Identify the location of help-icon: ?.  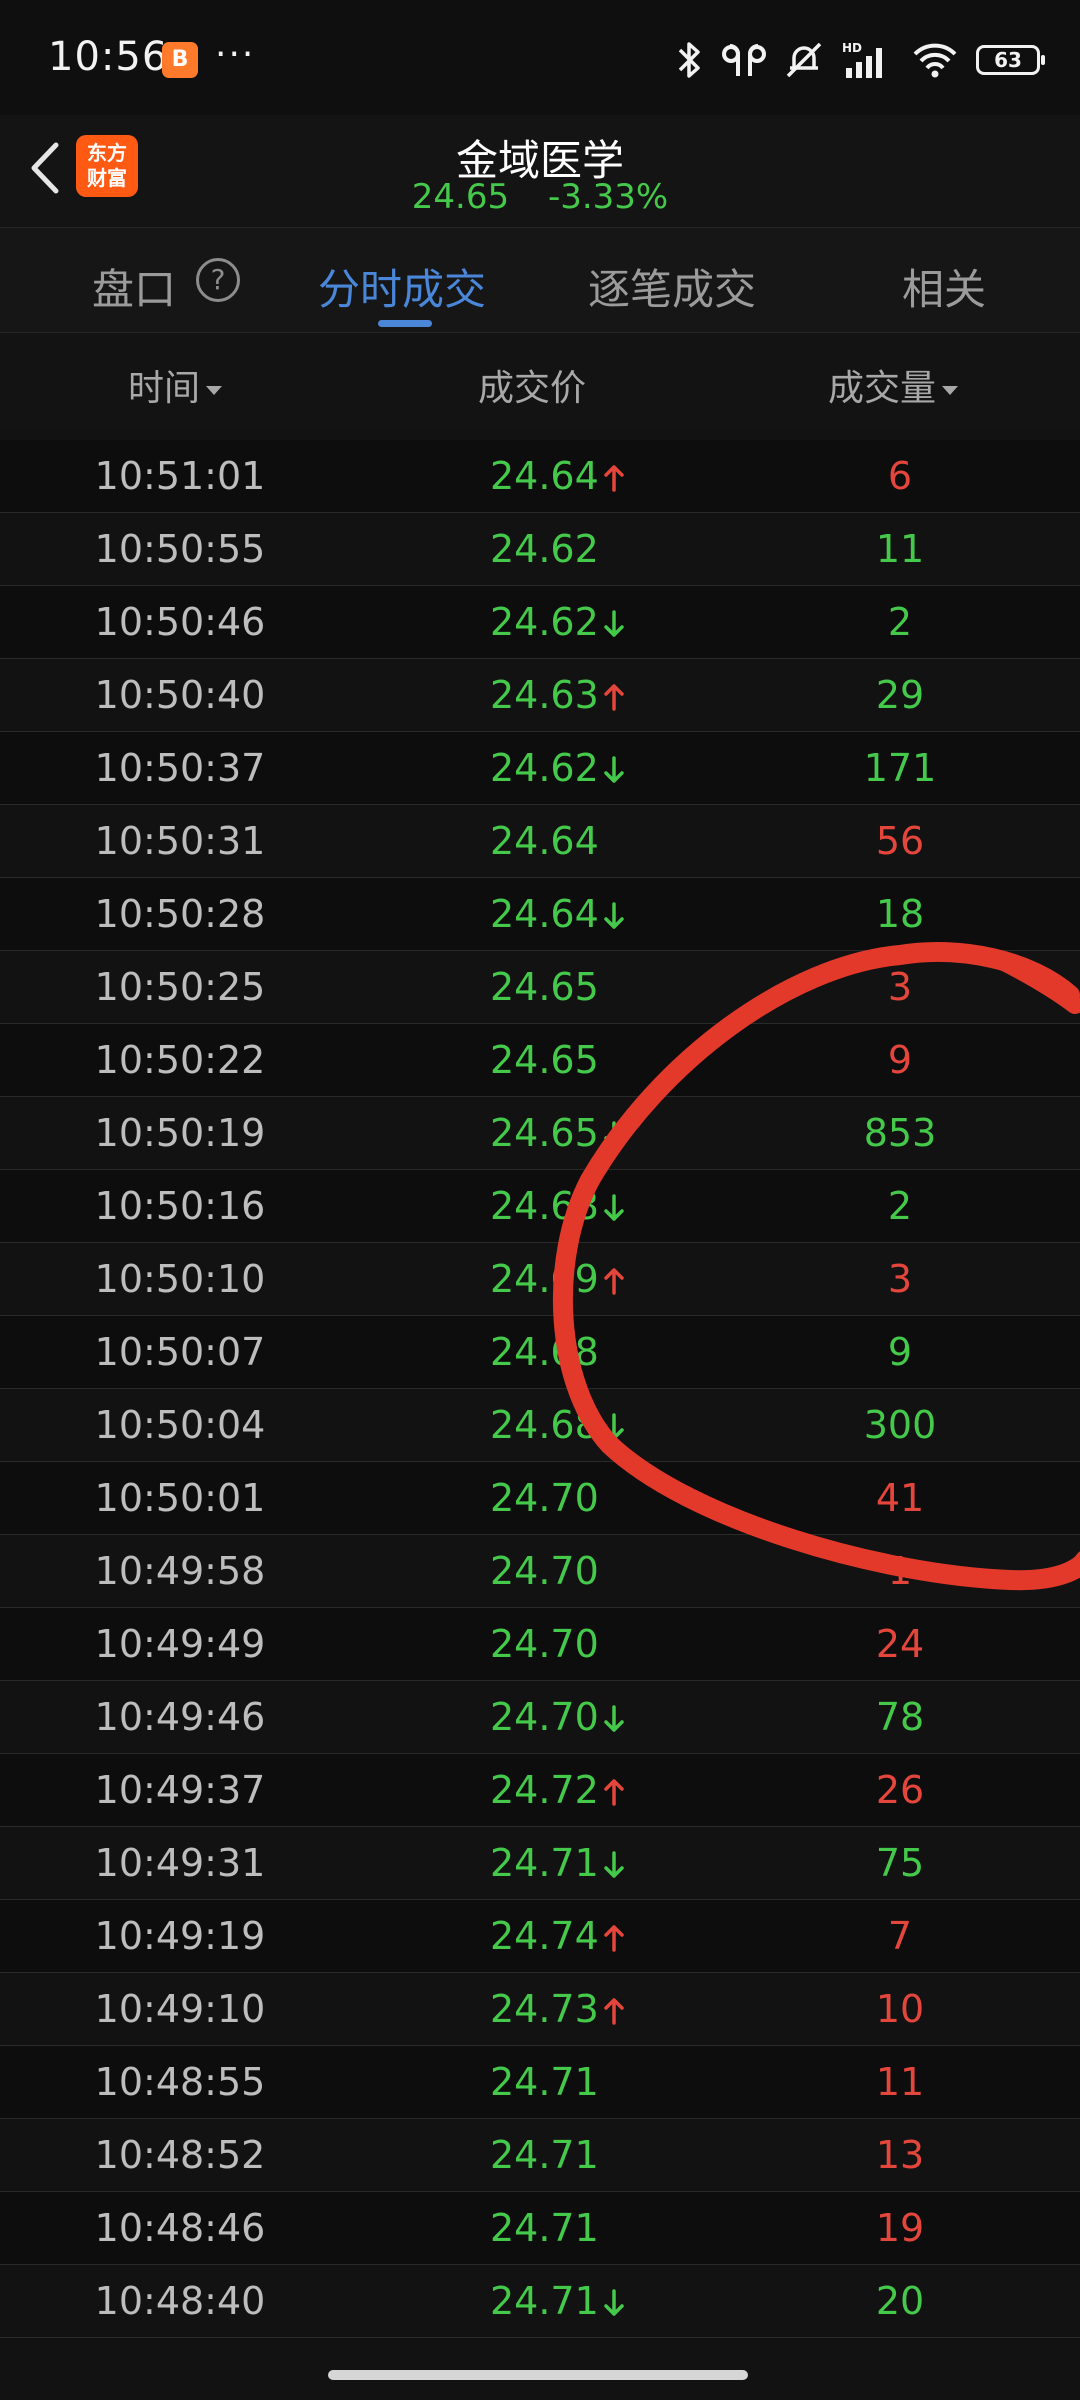
(218, 280).